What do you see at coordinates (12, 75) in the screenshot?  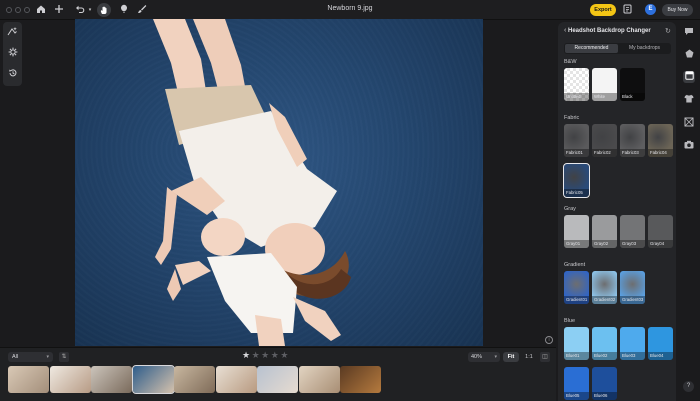 I see `history-icon` at bounding box center [12, 75].